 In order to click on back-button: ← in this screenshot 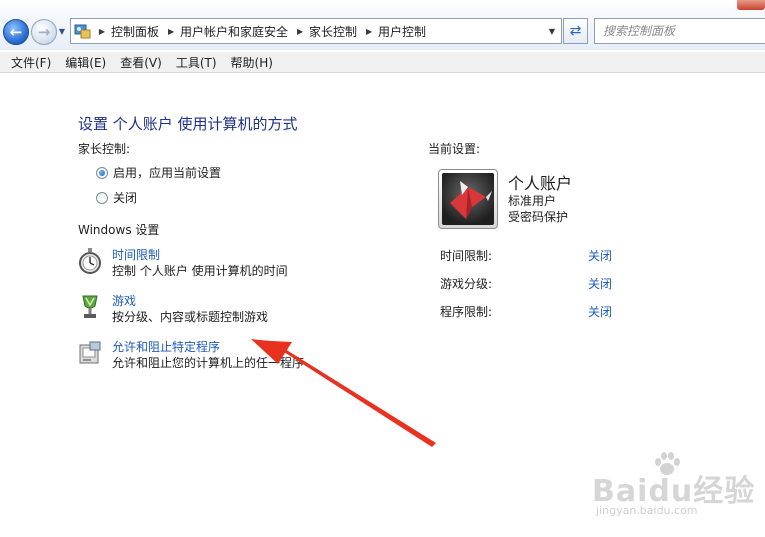, I will do `click(16, 32)`.